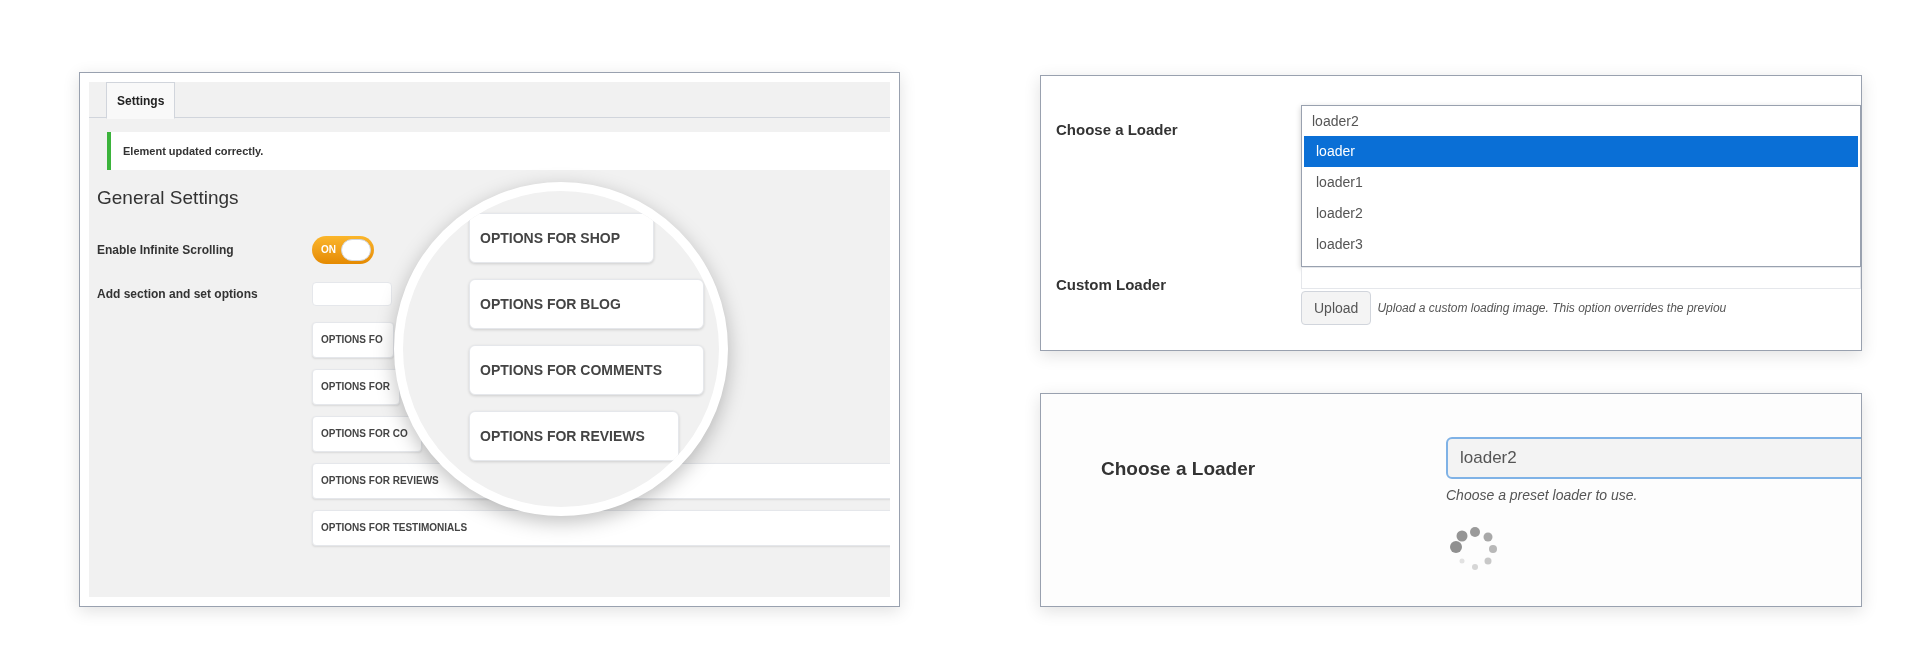  Describe the element at coordinates (1653, 458) in the screenshot. I see `select-field: loader2` at that location.